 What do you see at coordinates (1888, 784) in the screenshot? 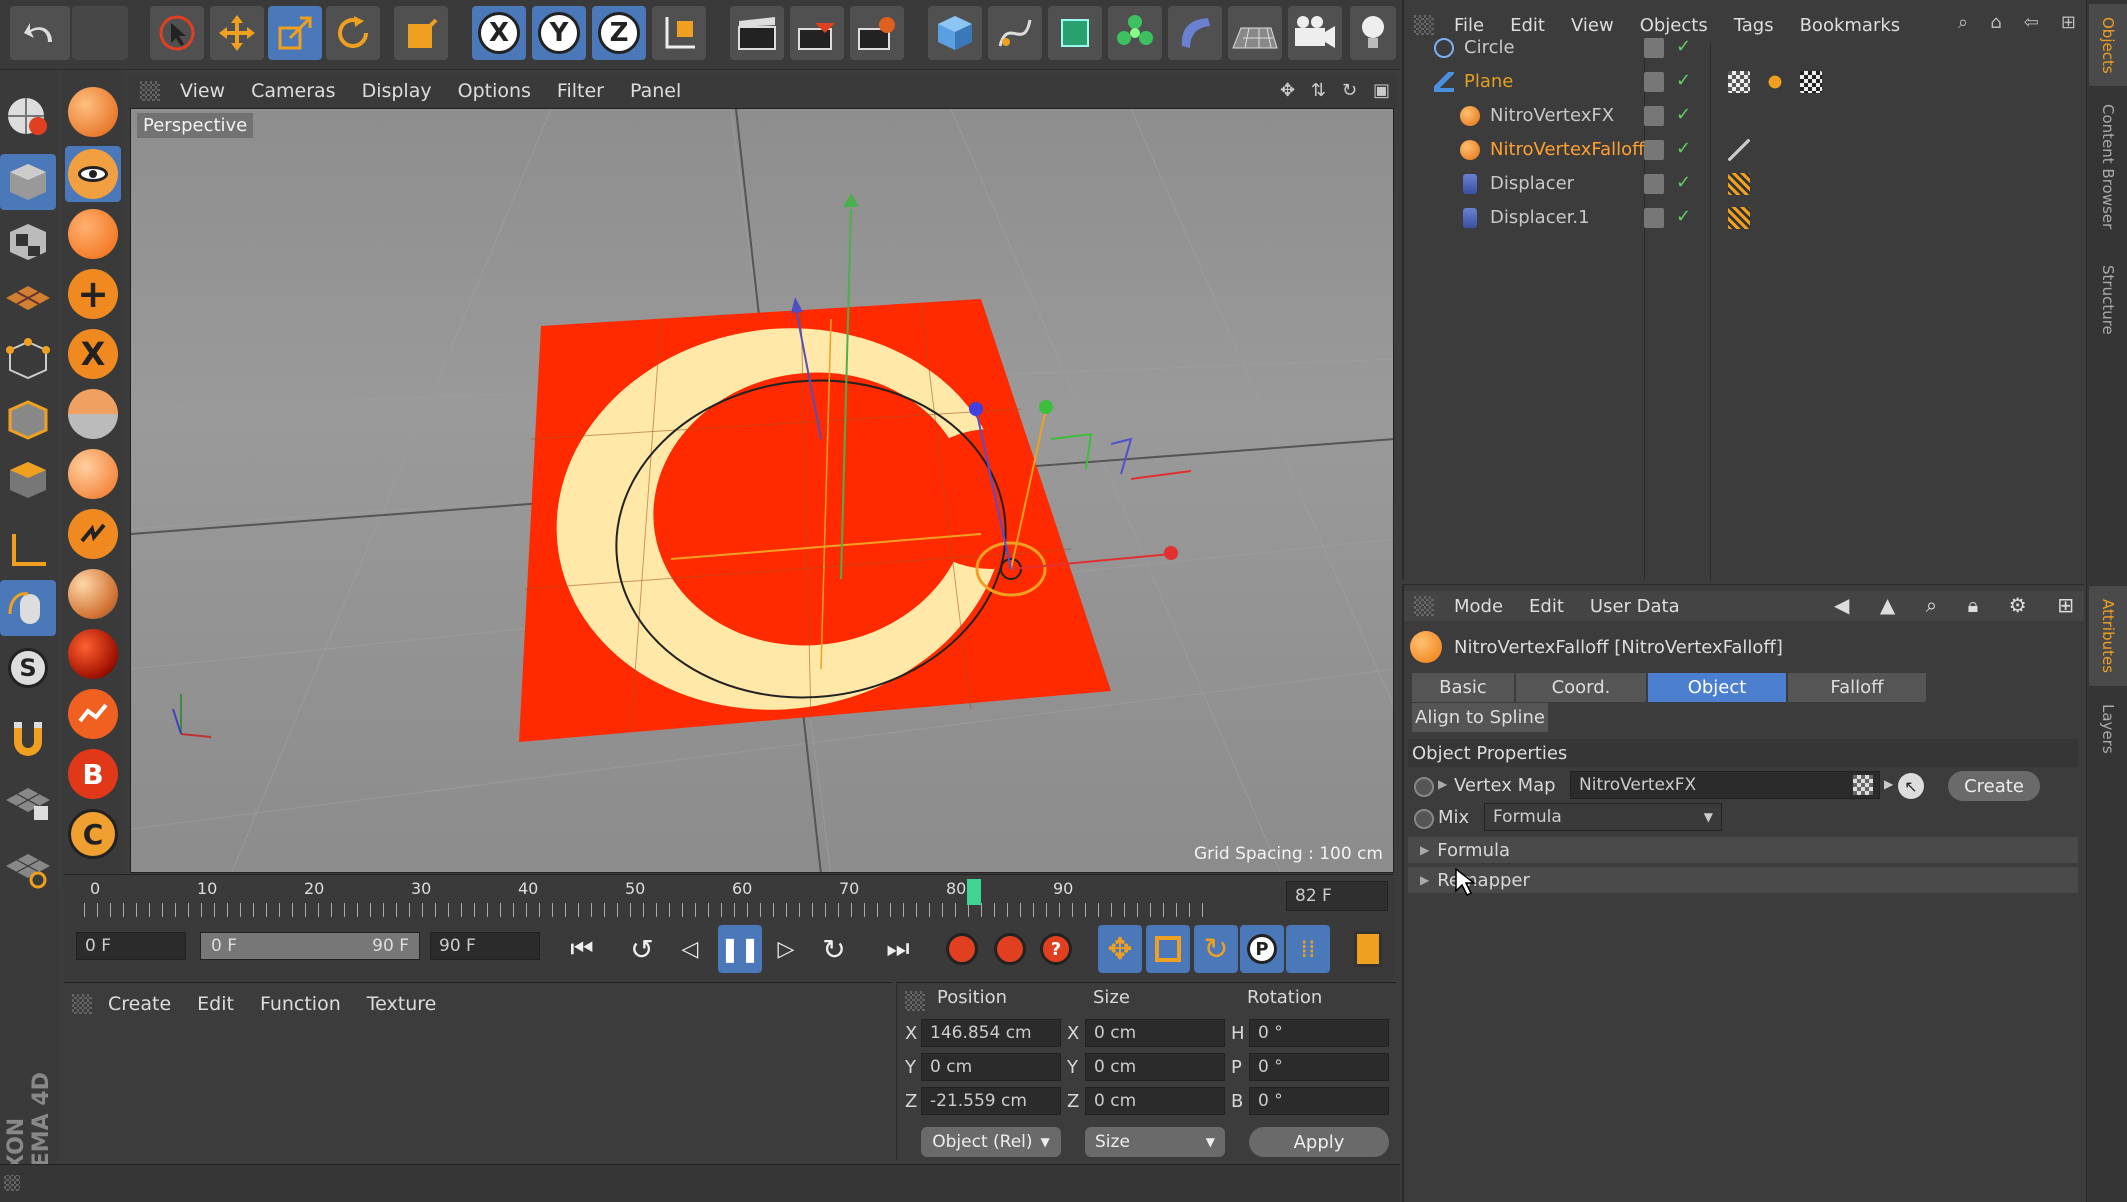
I see `link-menu-arrow-icon: ▶` at bounding box center [1888, 784].